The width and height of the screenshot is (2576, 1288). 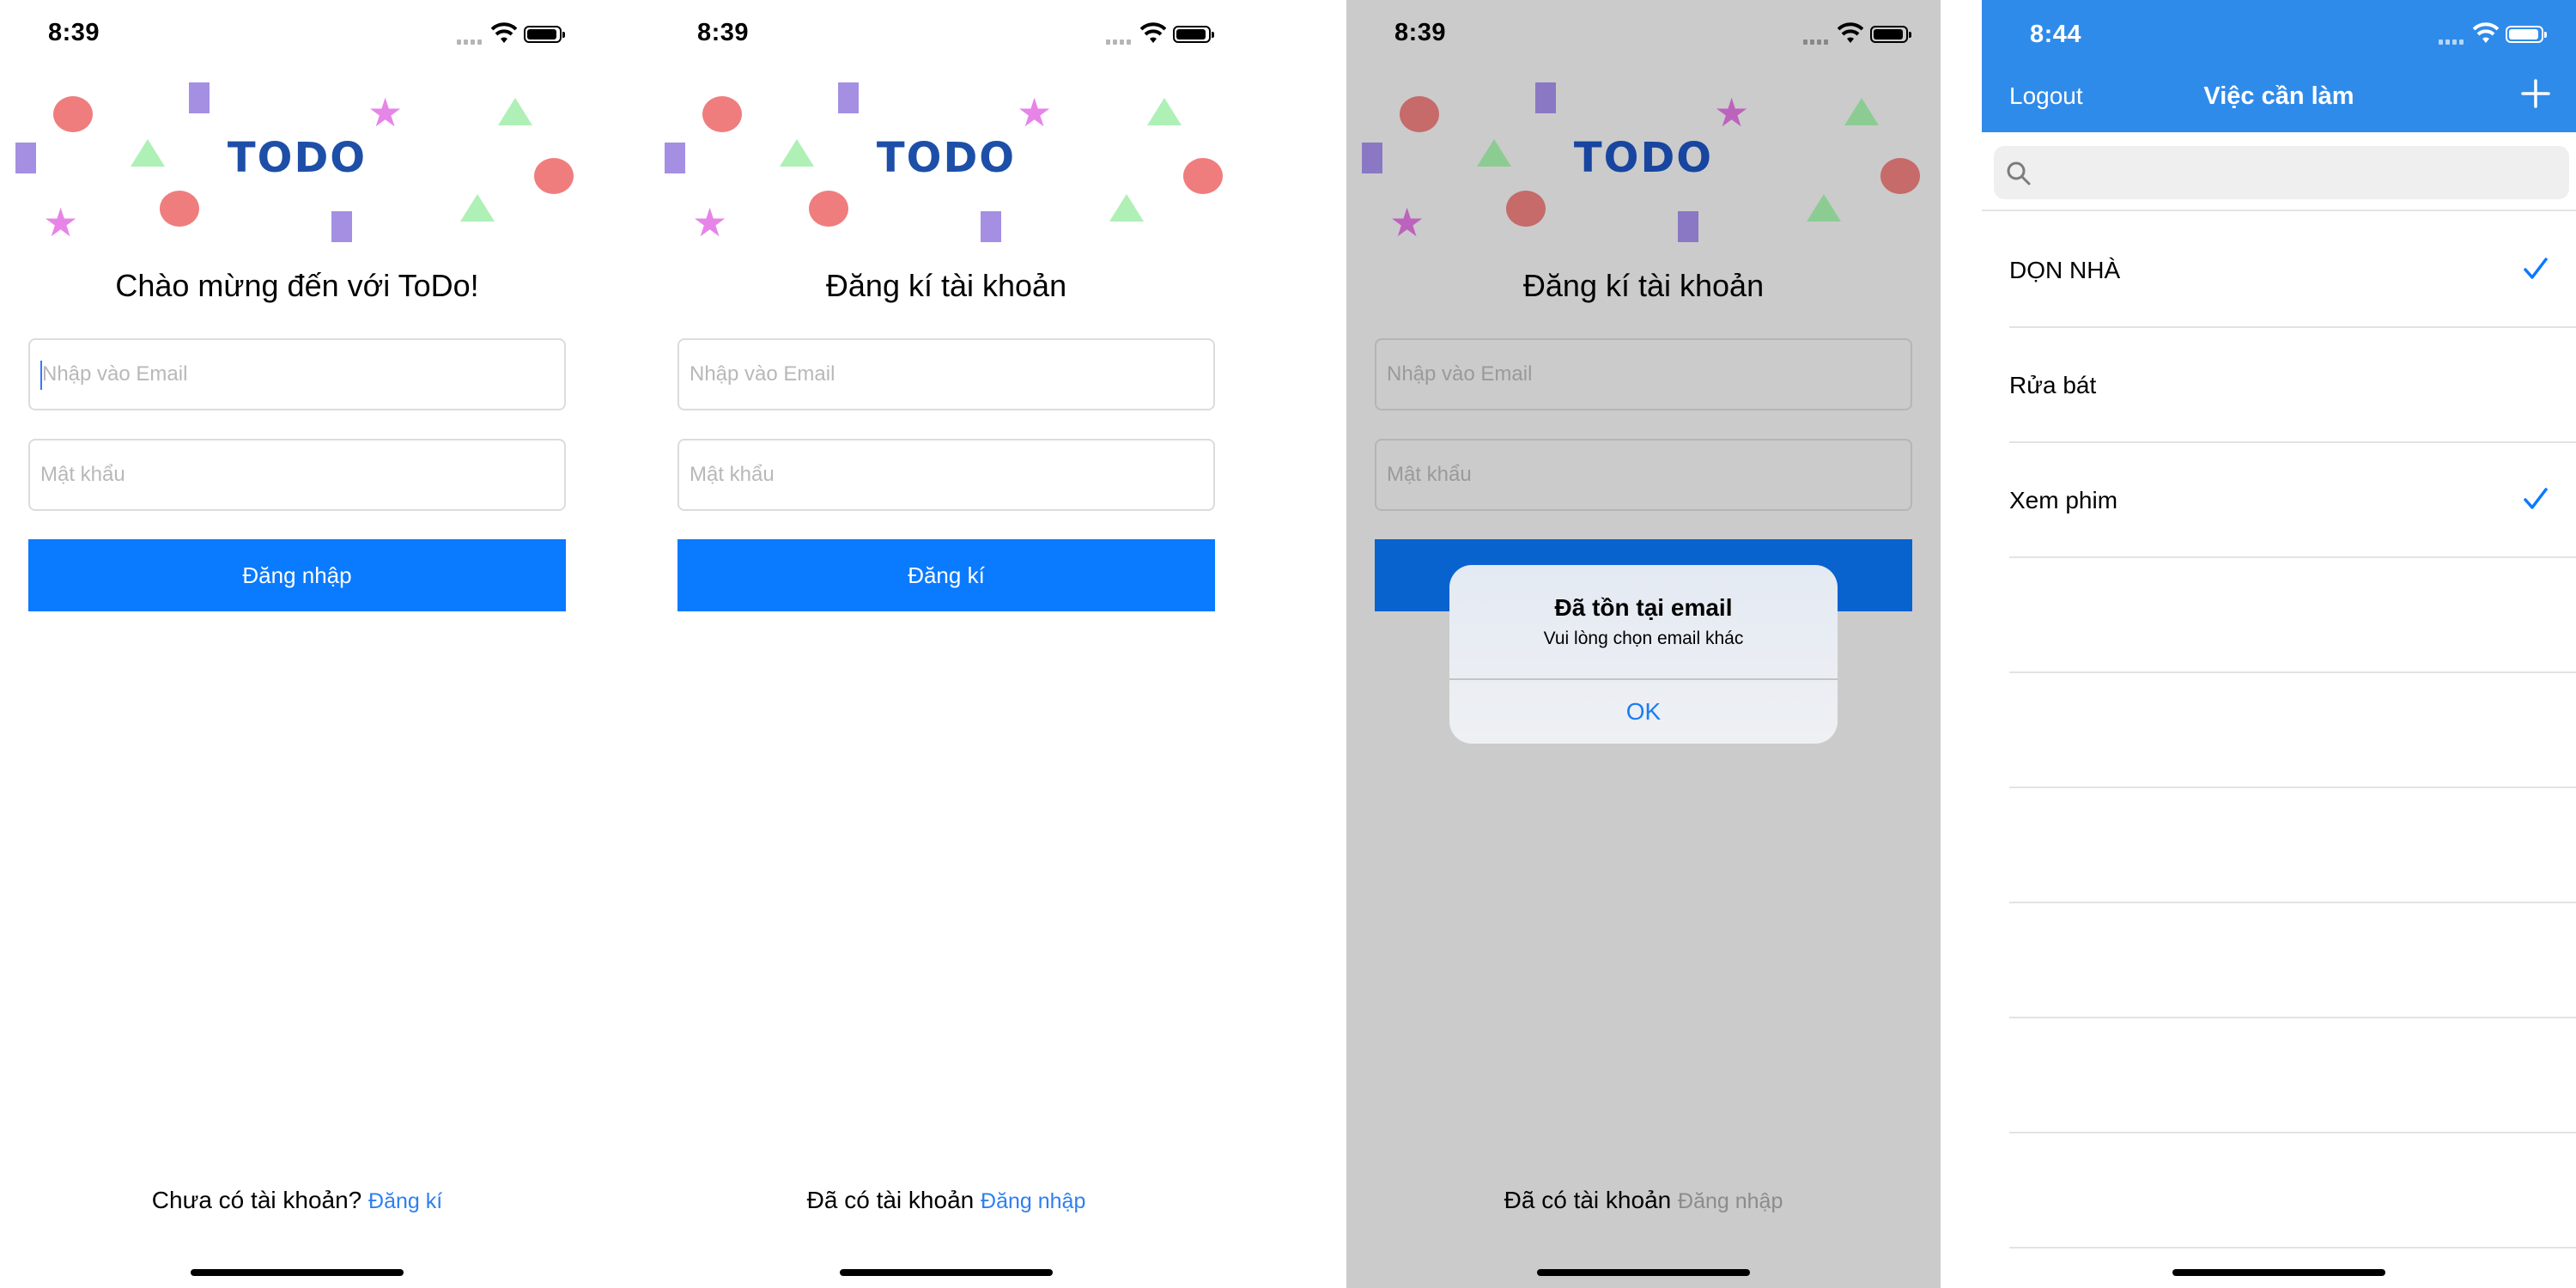 I want to click on todo-logo: TODO, so click(x=297, y=158).